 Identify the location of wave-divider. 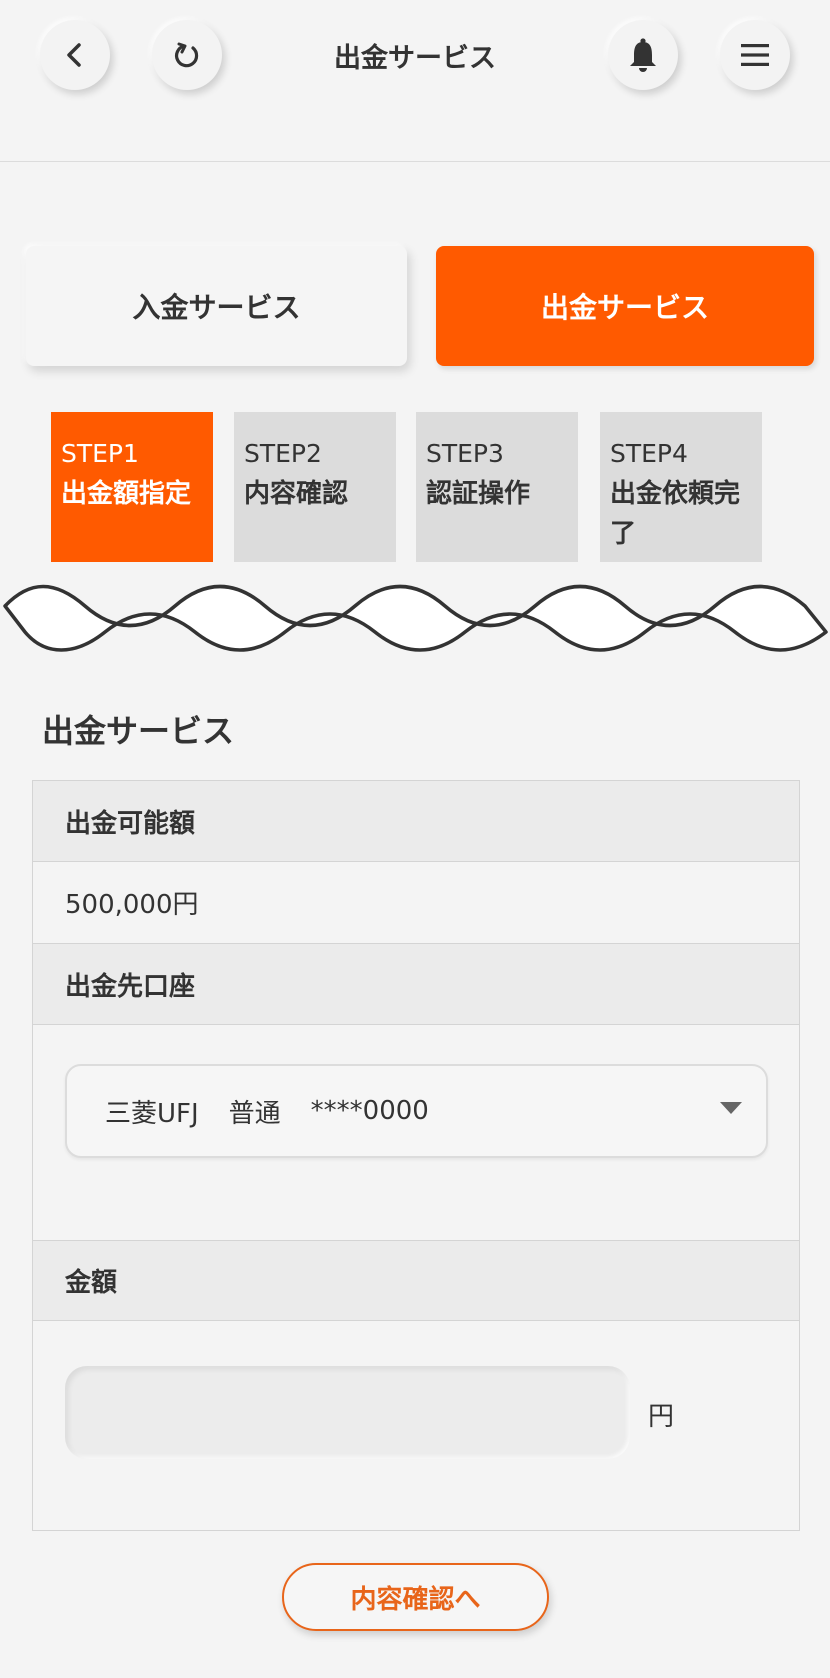
(415, 618).